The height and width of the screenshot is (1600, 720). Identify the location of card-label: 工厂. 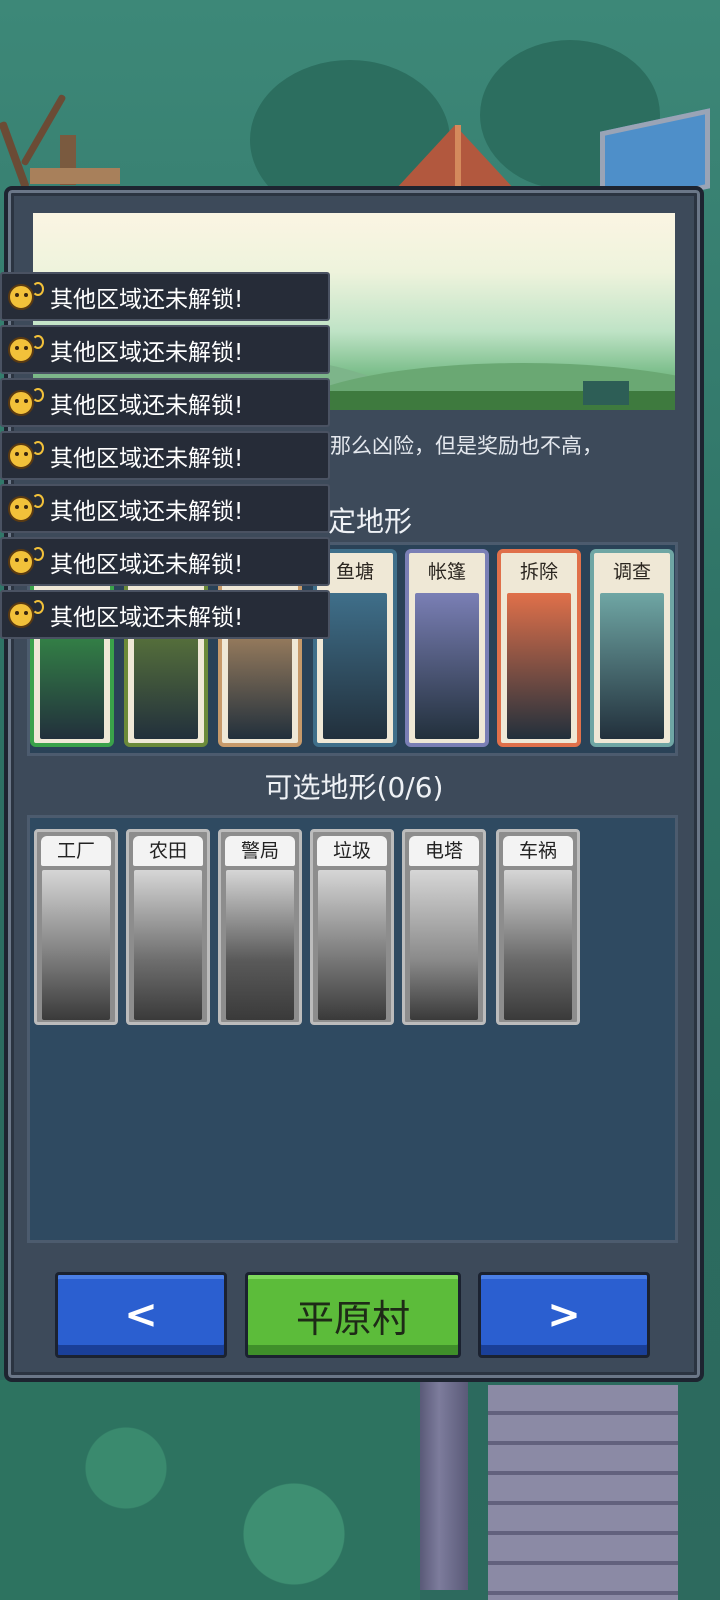
(76, 851).